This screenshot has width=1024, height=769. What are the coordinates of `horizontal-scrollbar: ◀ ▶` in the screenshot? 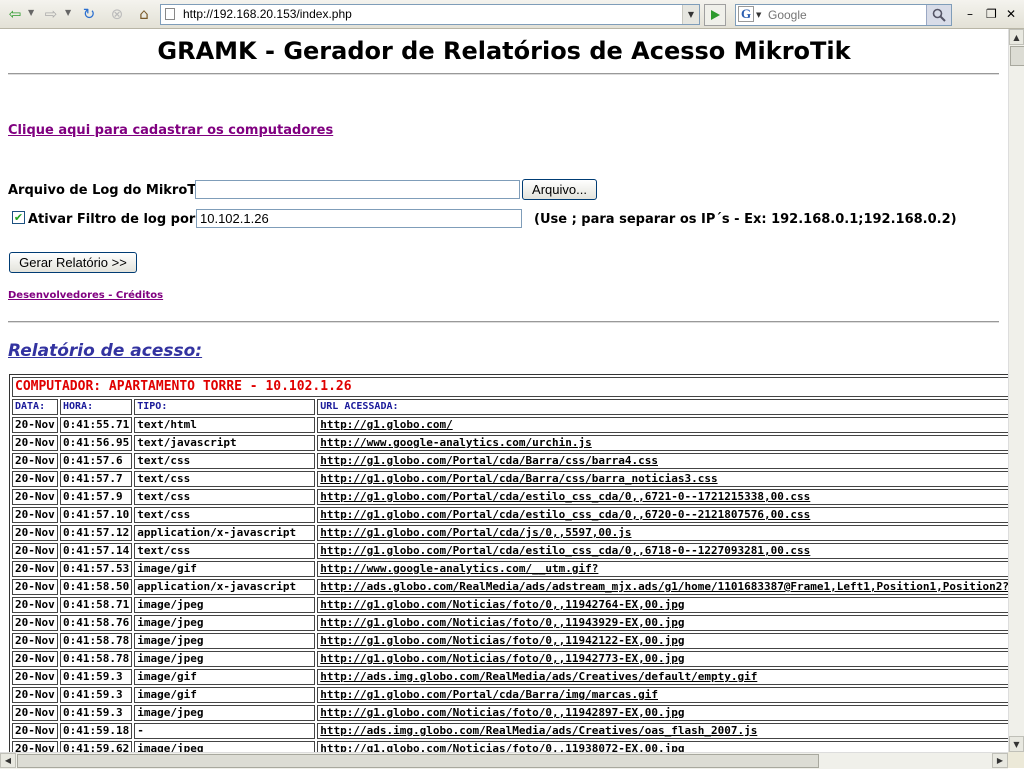 It's located at (504, 760).